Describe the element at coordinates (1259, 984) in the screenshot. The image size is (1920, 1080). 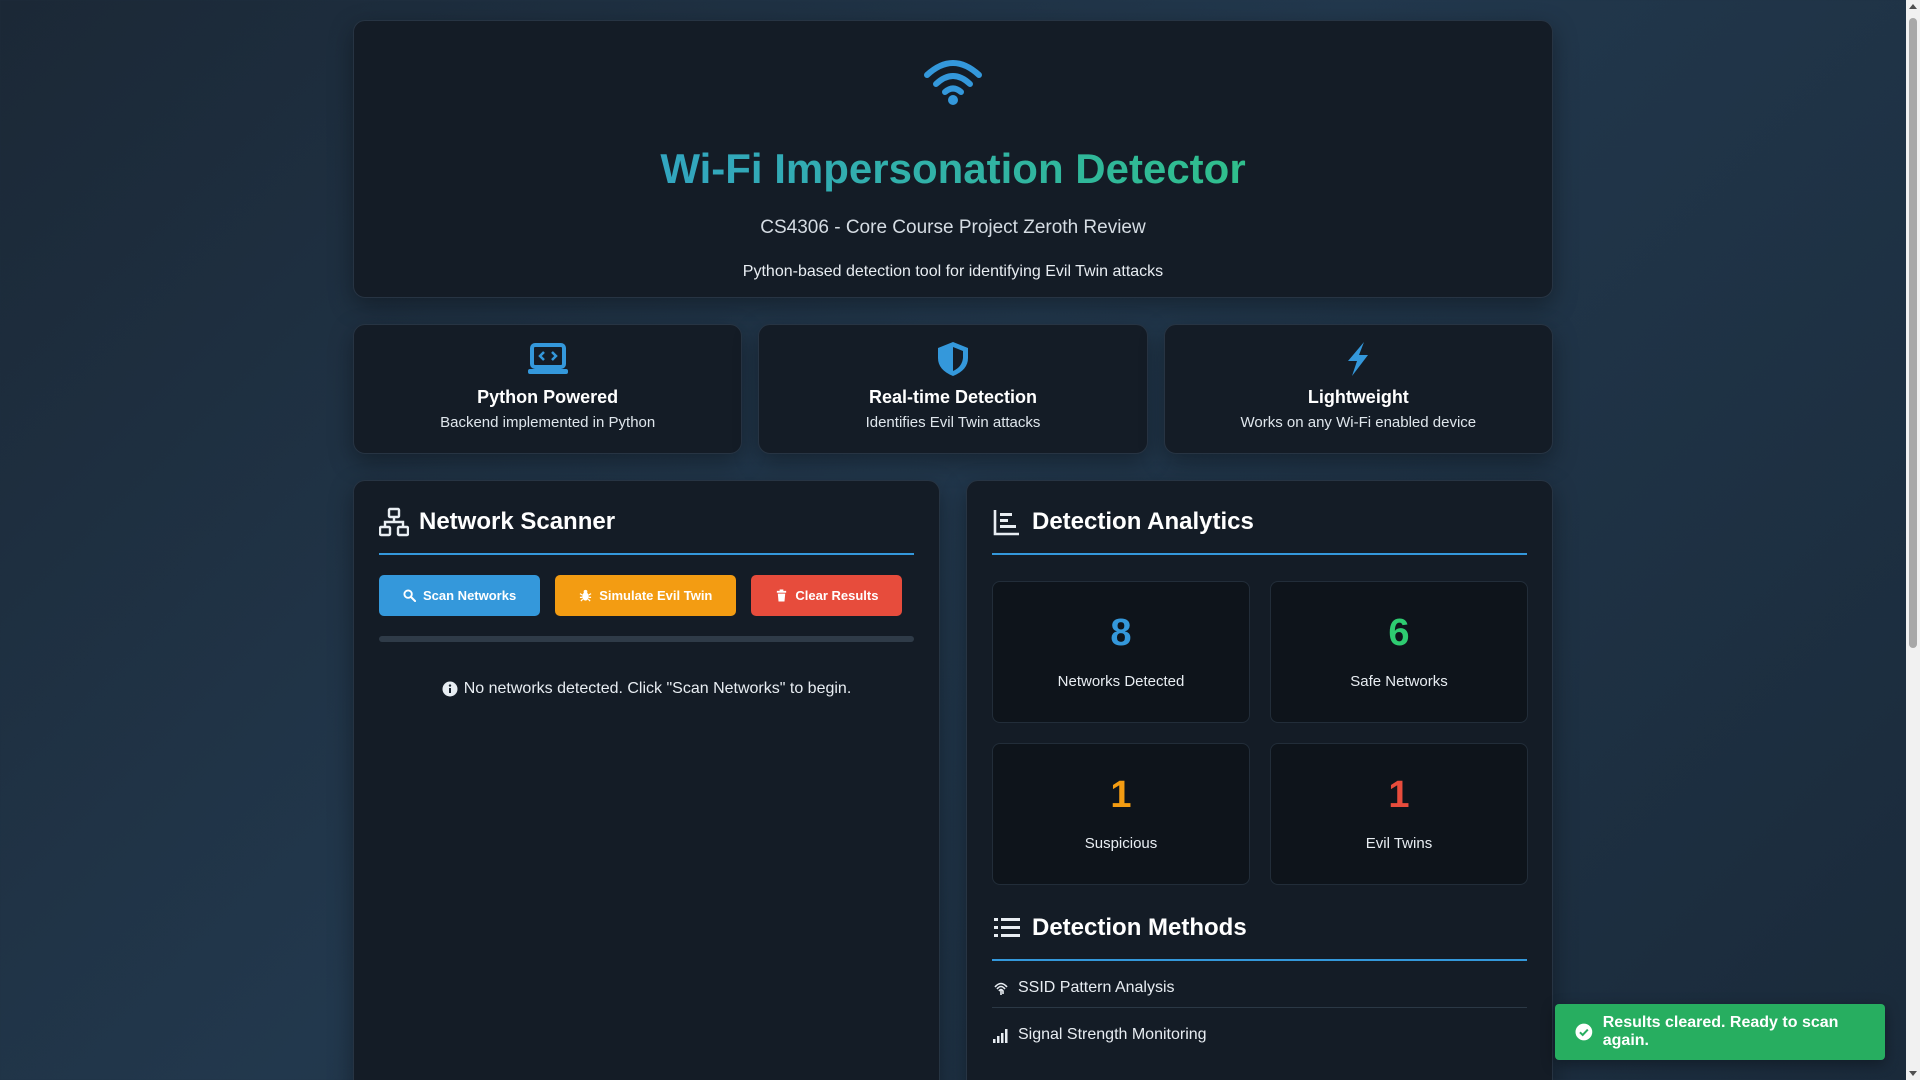
I see `list-item: SSID Pattern Analysis` at that location.